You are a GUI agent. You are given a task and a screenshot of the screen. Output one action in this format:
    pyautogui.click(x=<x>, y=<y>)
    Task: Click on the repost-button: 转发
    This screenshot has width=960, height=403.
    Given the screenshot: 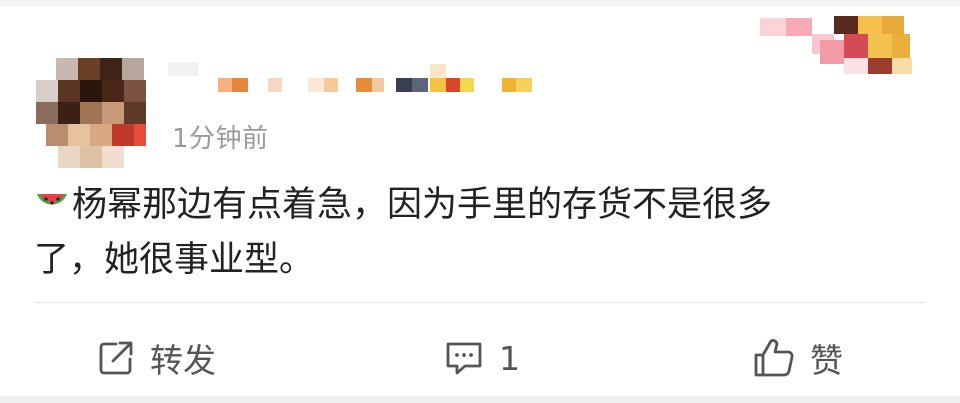 What is the action you would take?
    pyautogui.click(x=156, y=358)
    